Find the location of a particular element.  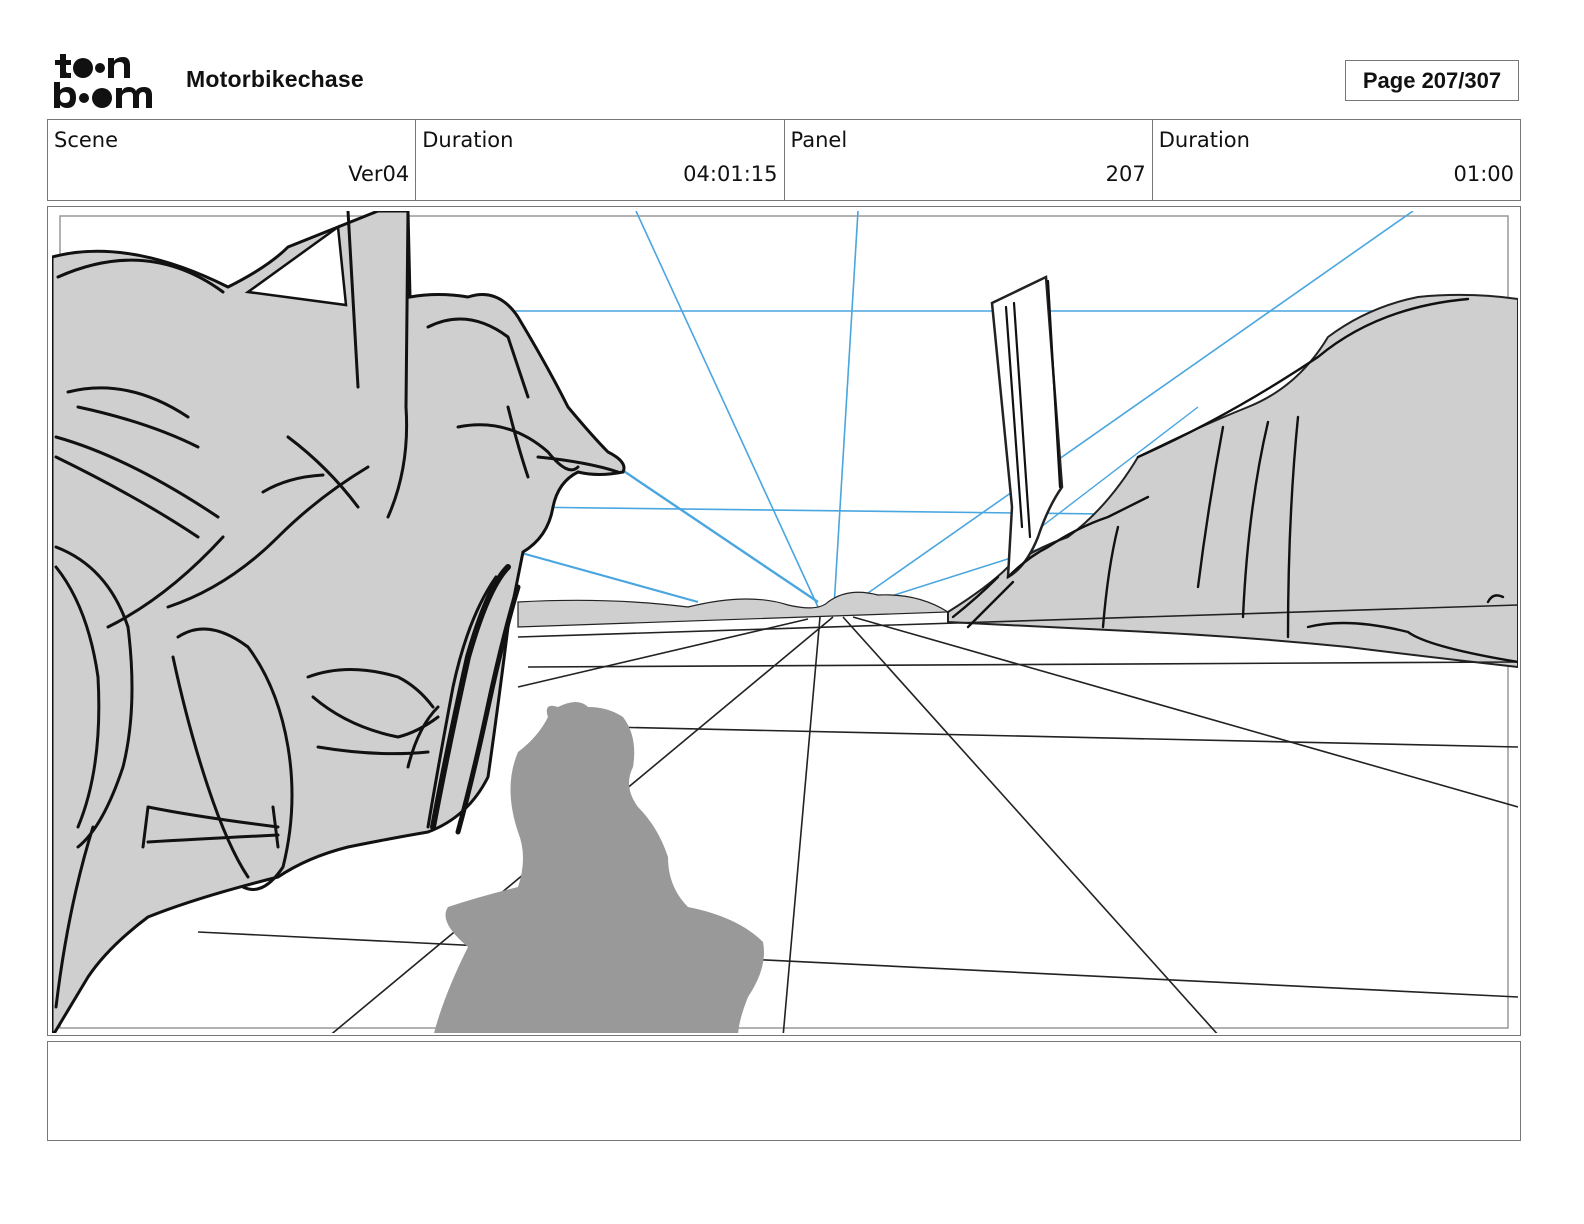

scene-value: Ver04 is located at coordinates (379, 174).